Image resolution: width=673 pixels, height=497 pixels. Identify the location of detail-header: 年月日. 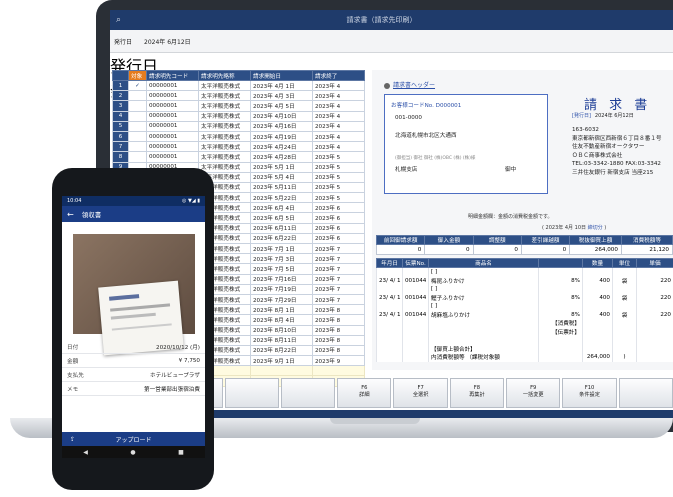
(389, 263).